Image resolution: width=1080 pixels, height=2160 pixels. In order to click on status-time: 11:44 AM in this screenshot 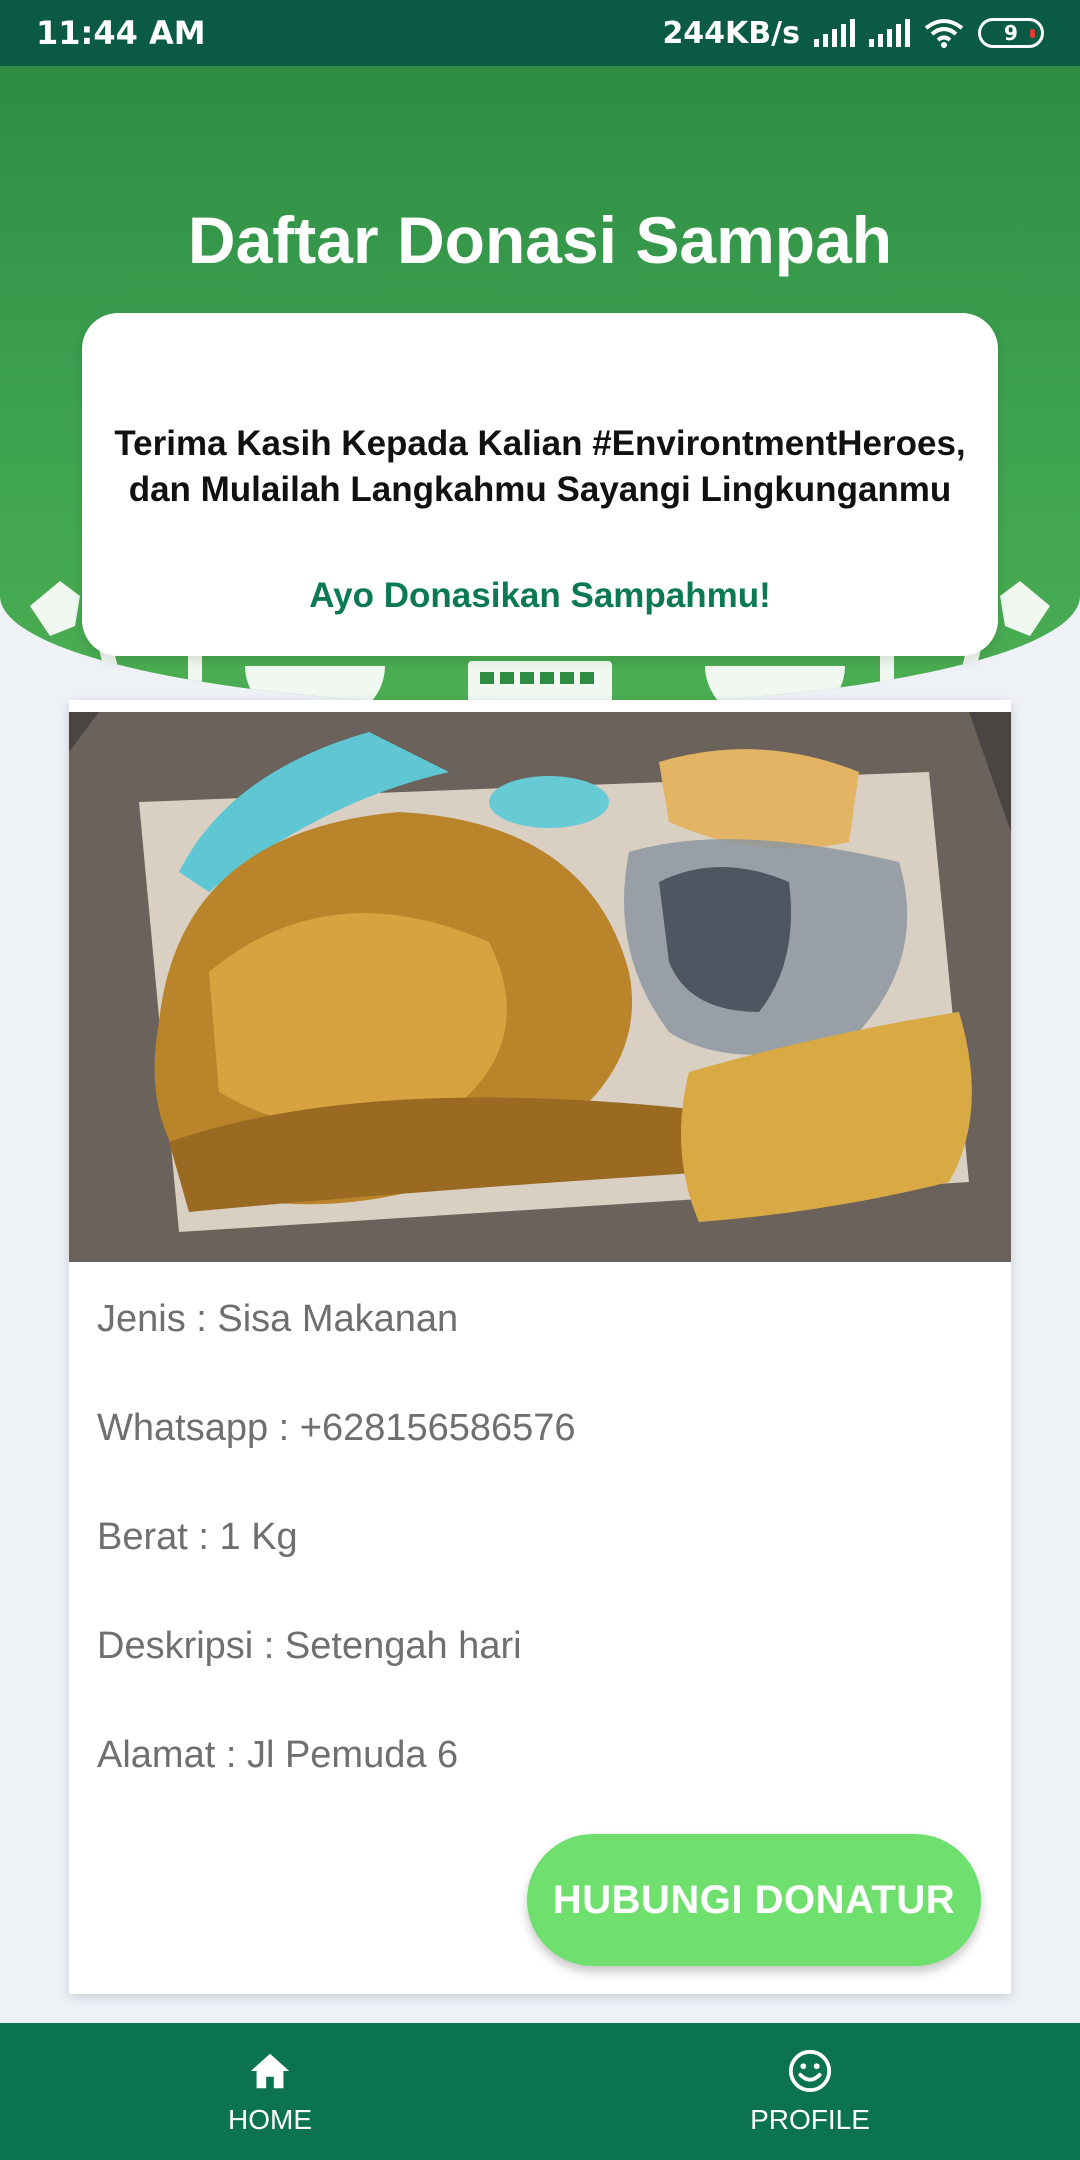, I will do `click(121, 33)`.